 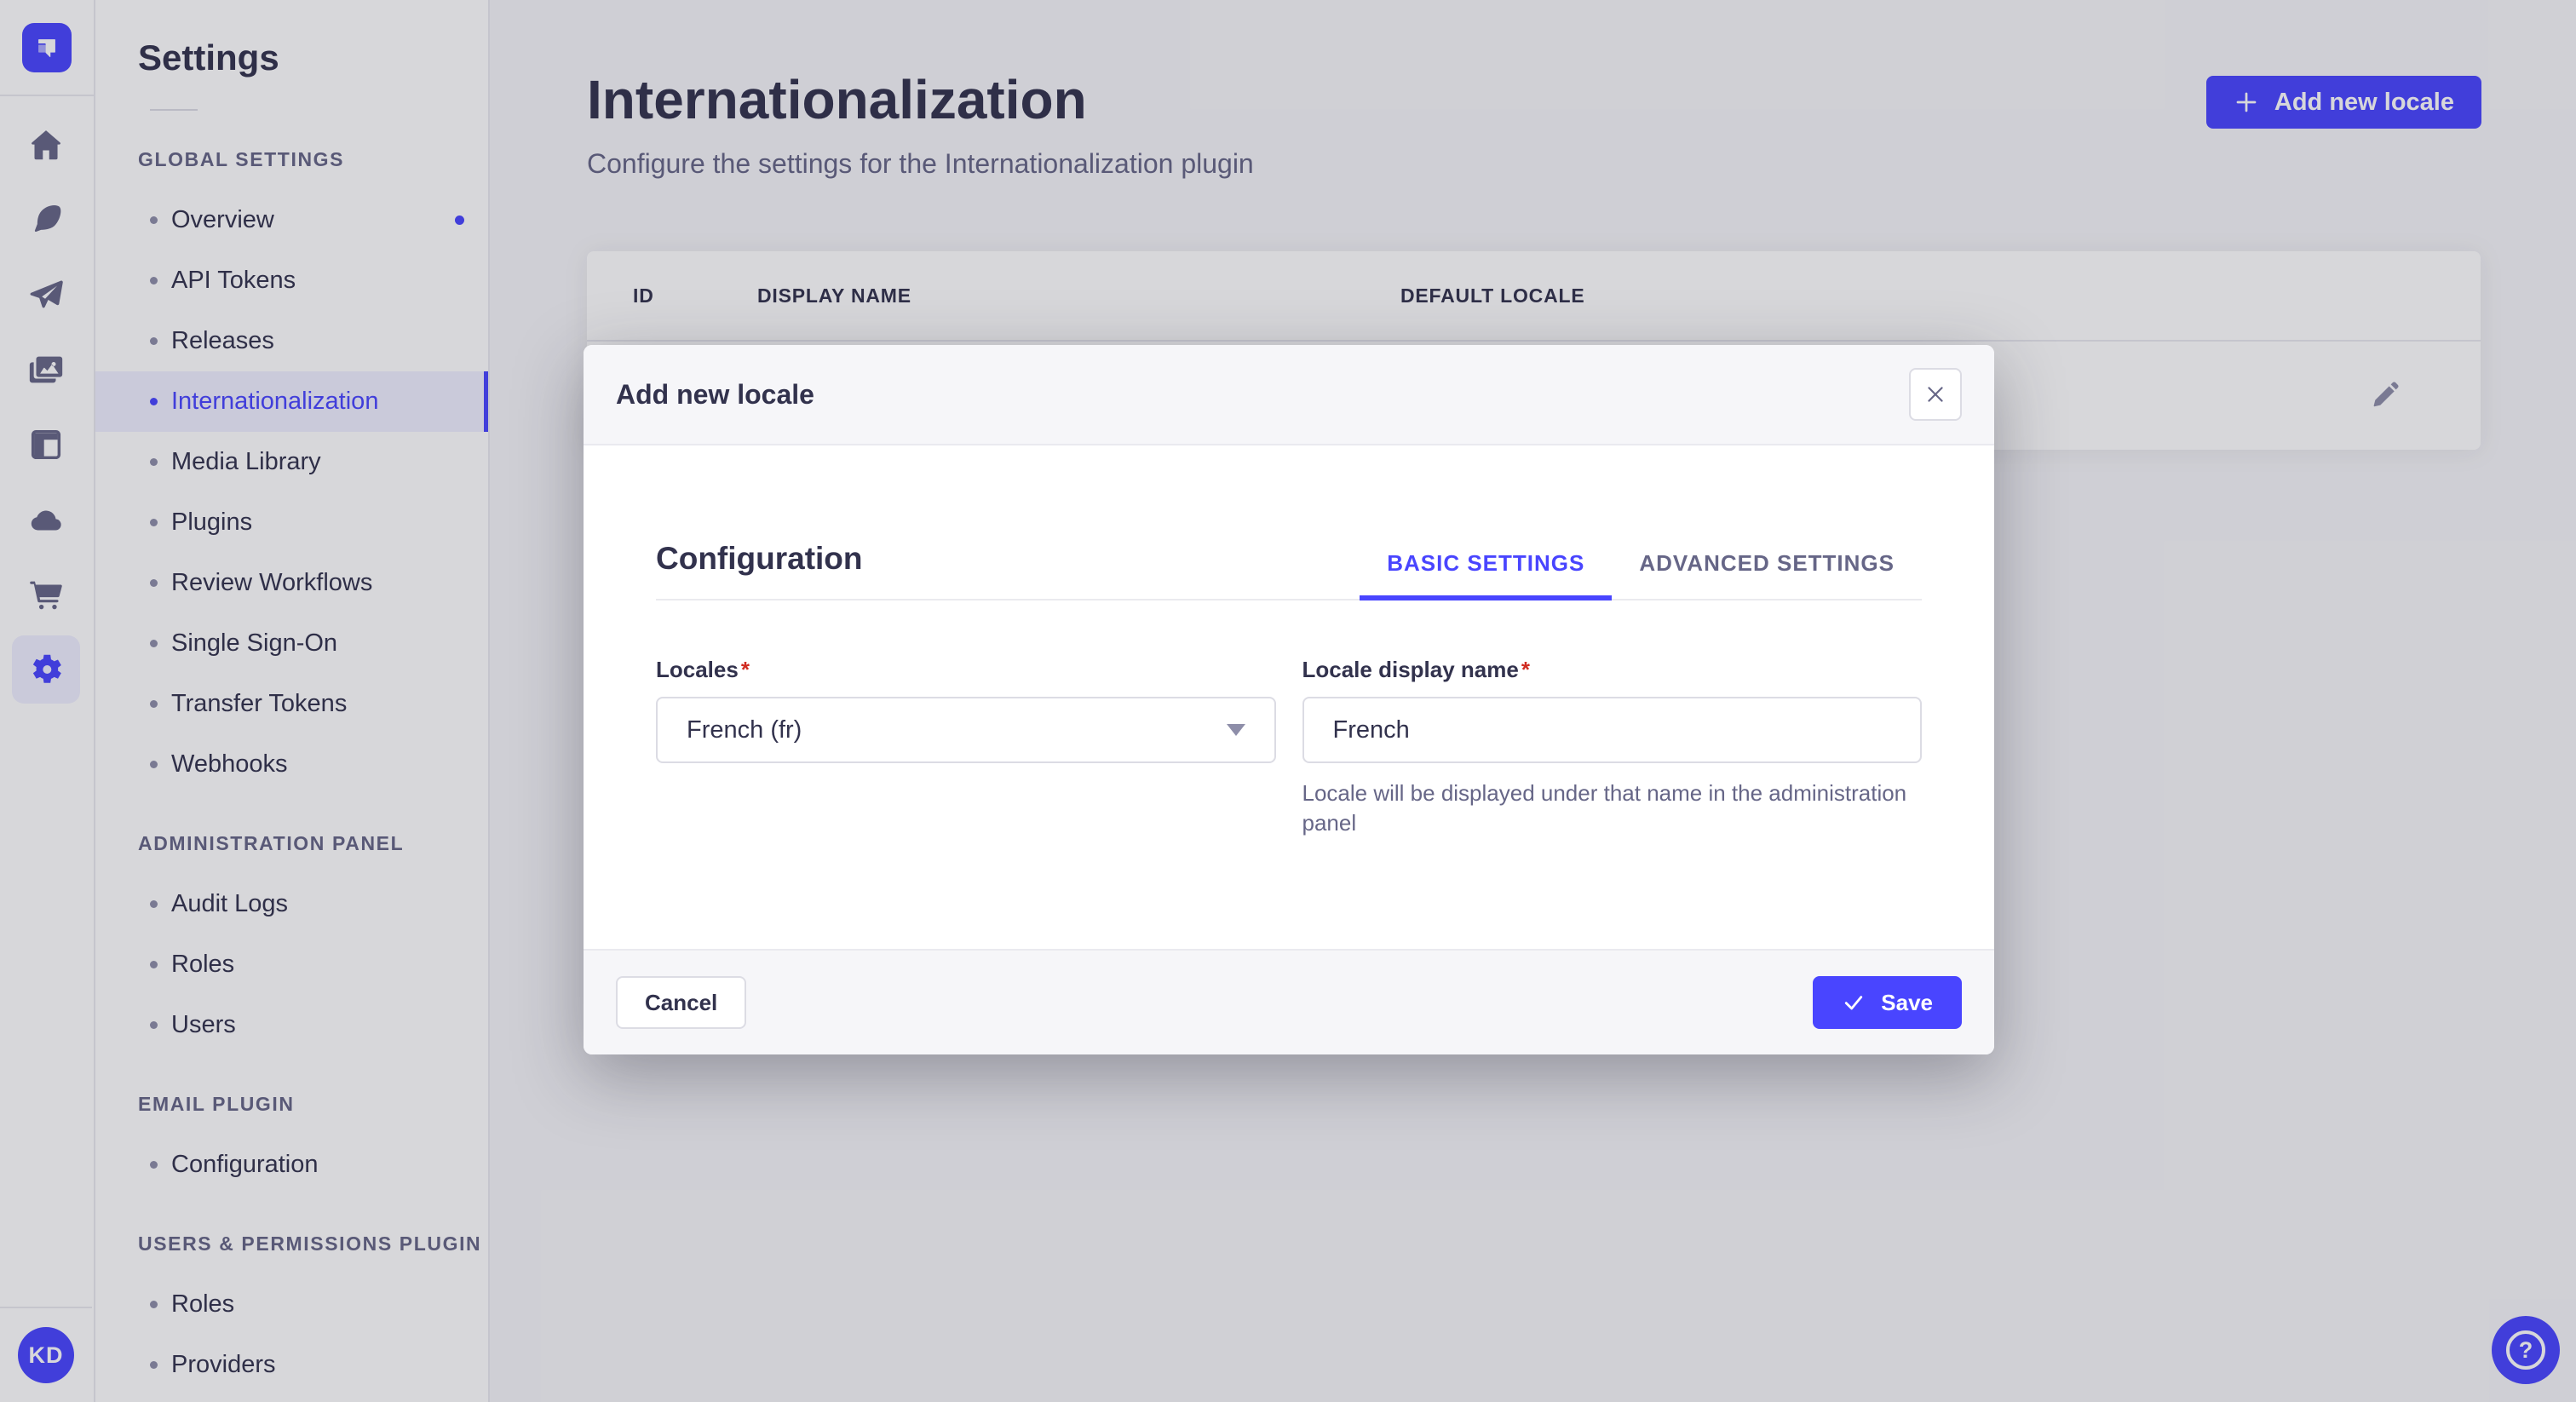 I want to click on close-icon, so click(x=1935, y=394).